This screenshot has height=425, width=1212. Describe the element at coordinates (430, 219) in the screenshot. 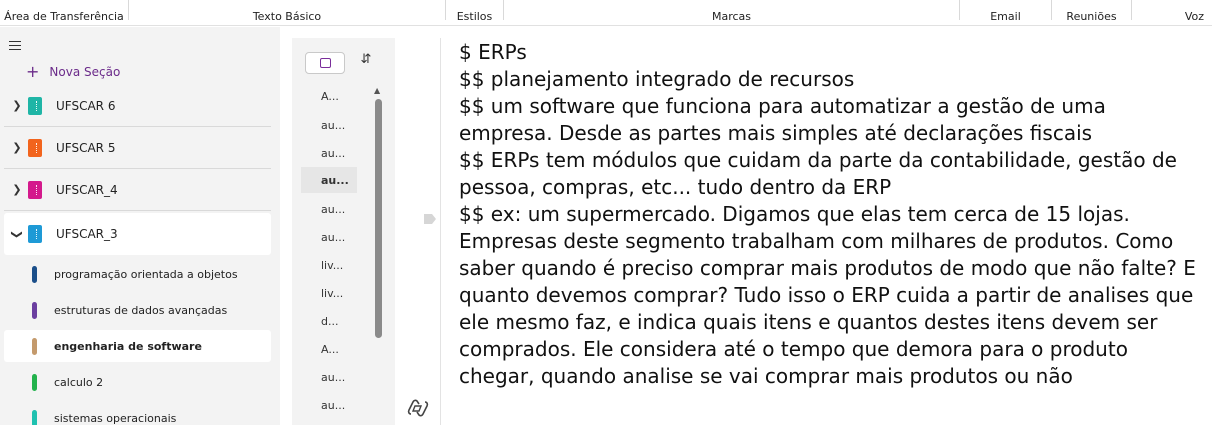

I see `paragraph-handle-icon` at that location.